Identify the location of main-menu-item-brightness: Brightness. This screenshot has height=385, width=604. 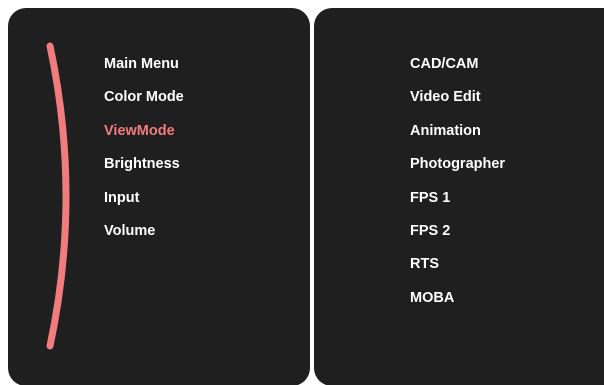
(144, 170).